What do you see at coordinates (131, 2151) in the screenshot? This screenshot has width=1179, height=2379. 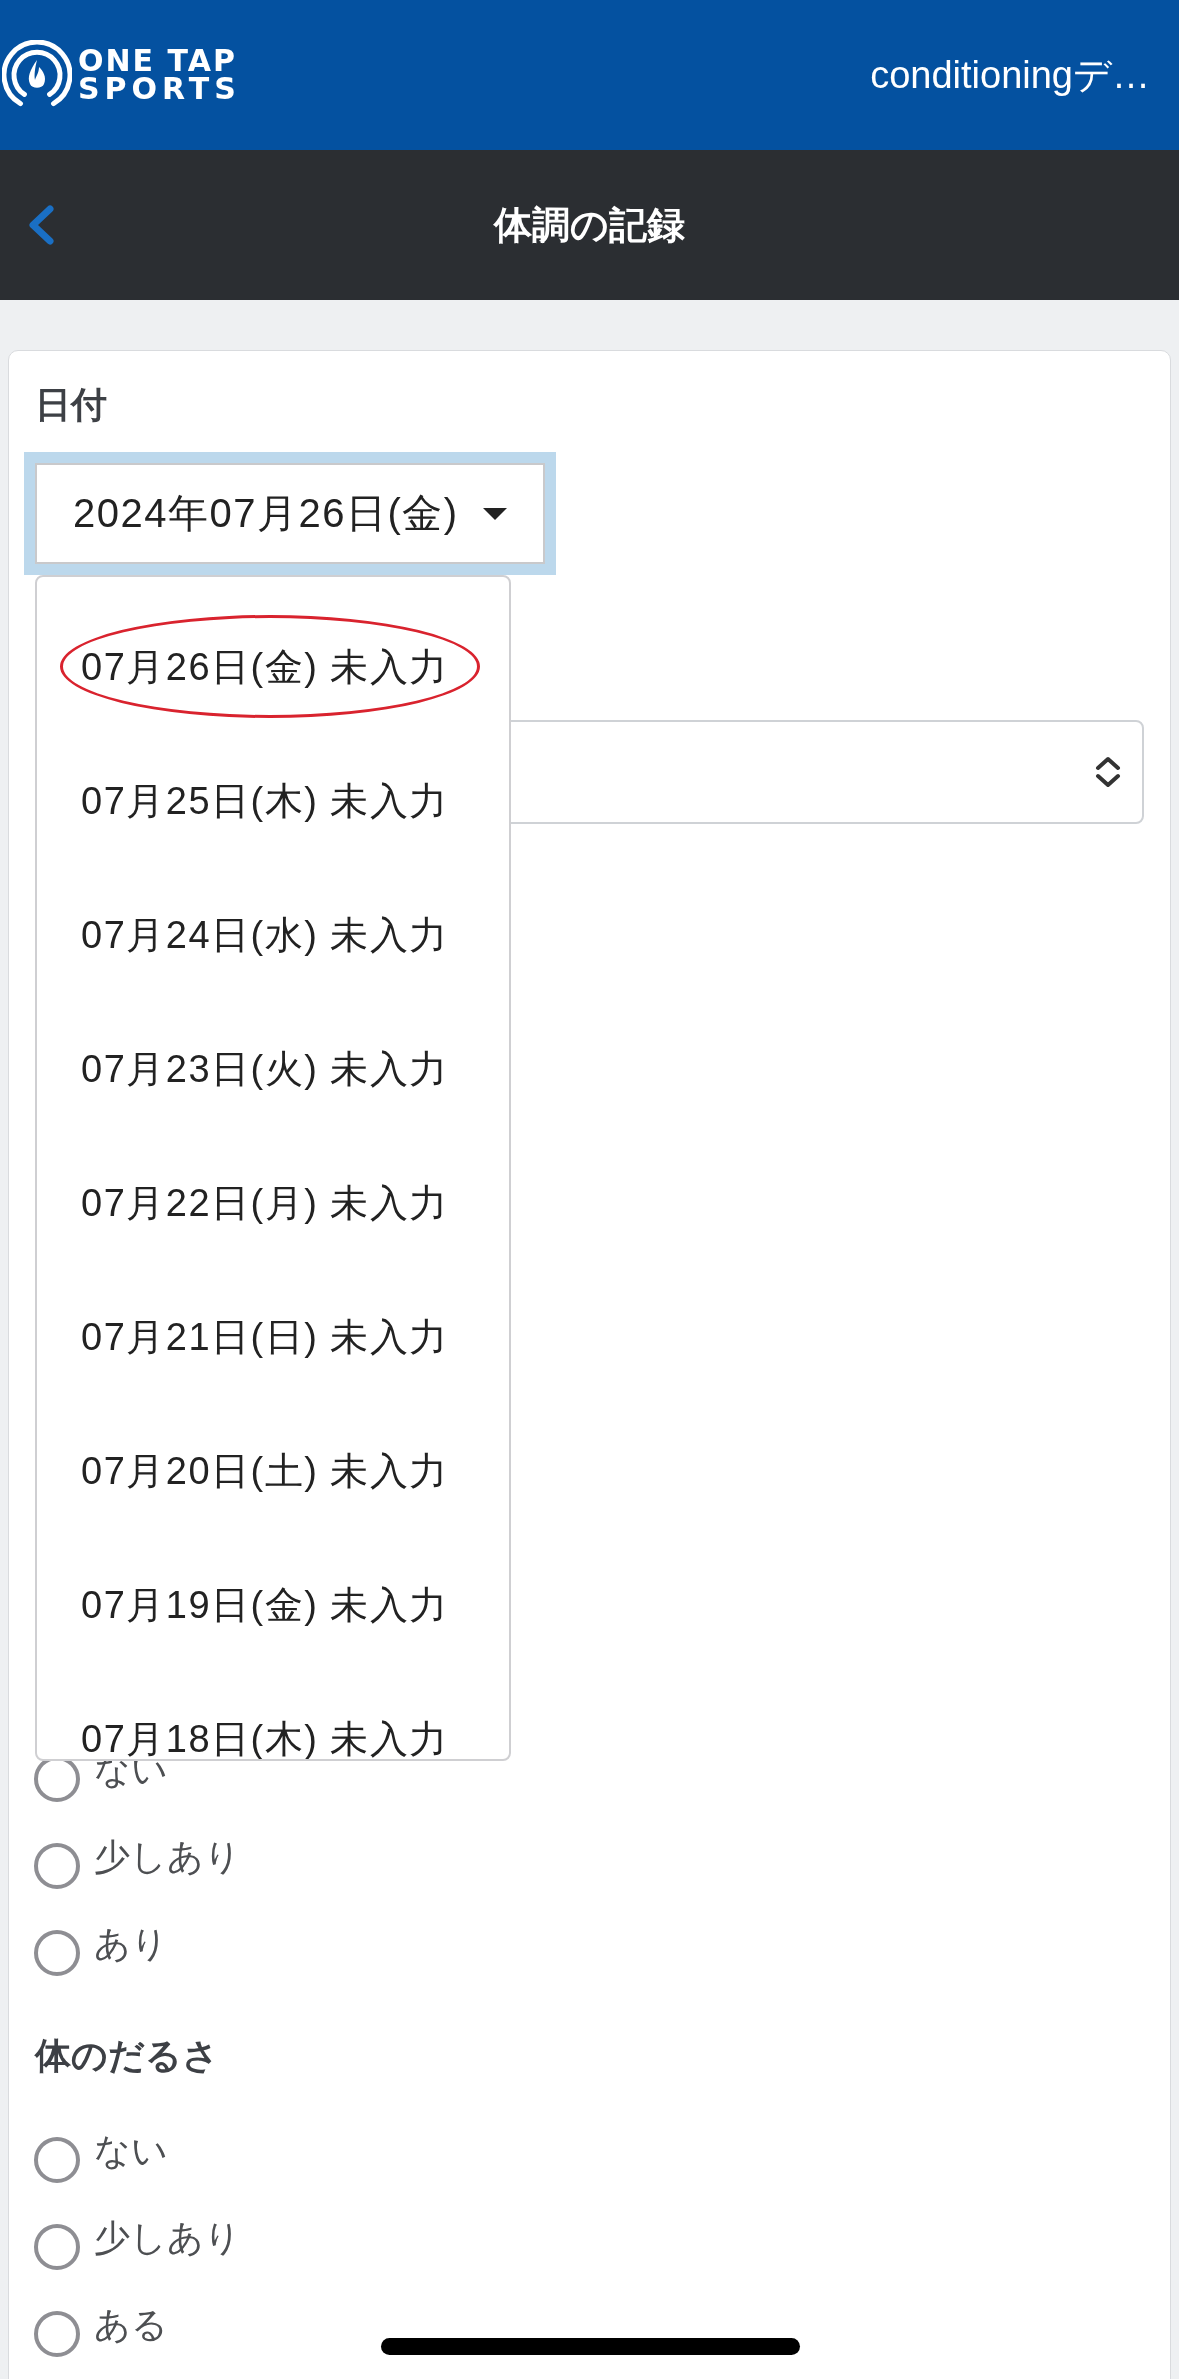 I see `option-label: ない` at bounding box center [131, 2151].